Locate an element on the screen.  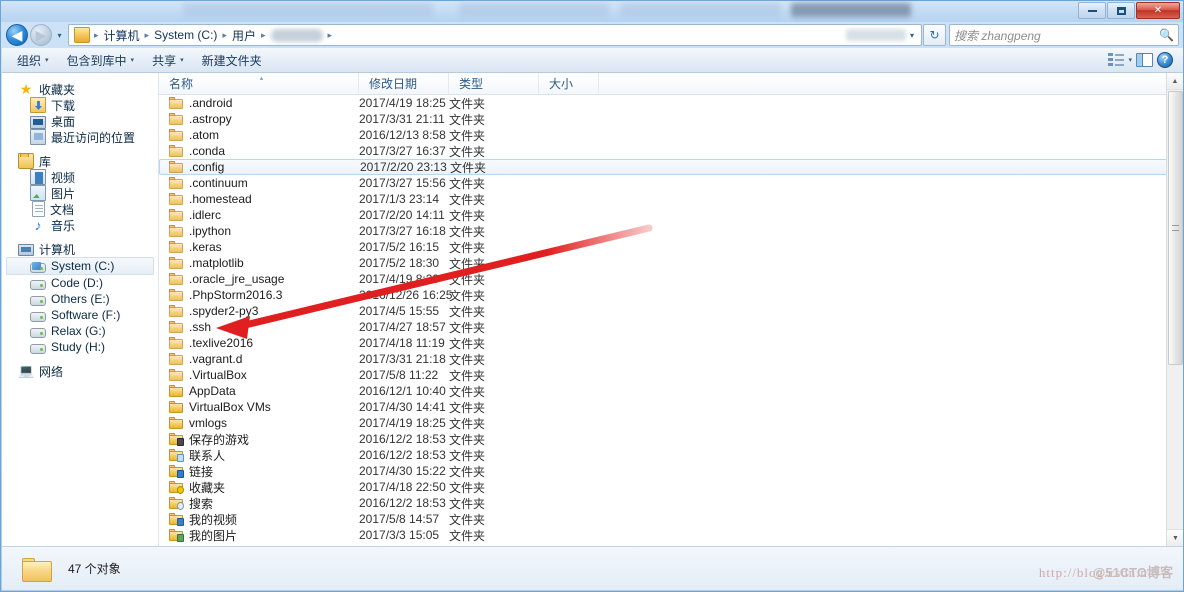
include-in-library-button: 包含到库中 ▾ is located at coordinates (101, 60).